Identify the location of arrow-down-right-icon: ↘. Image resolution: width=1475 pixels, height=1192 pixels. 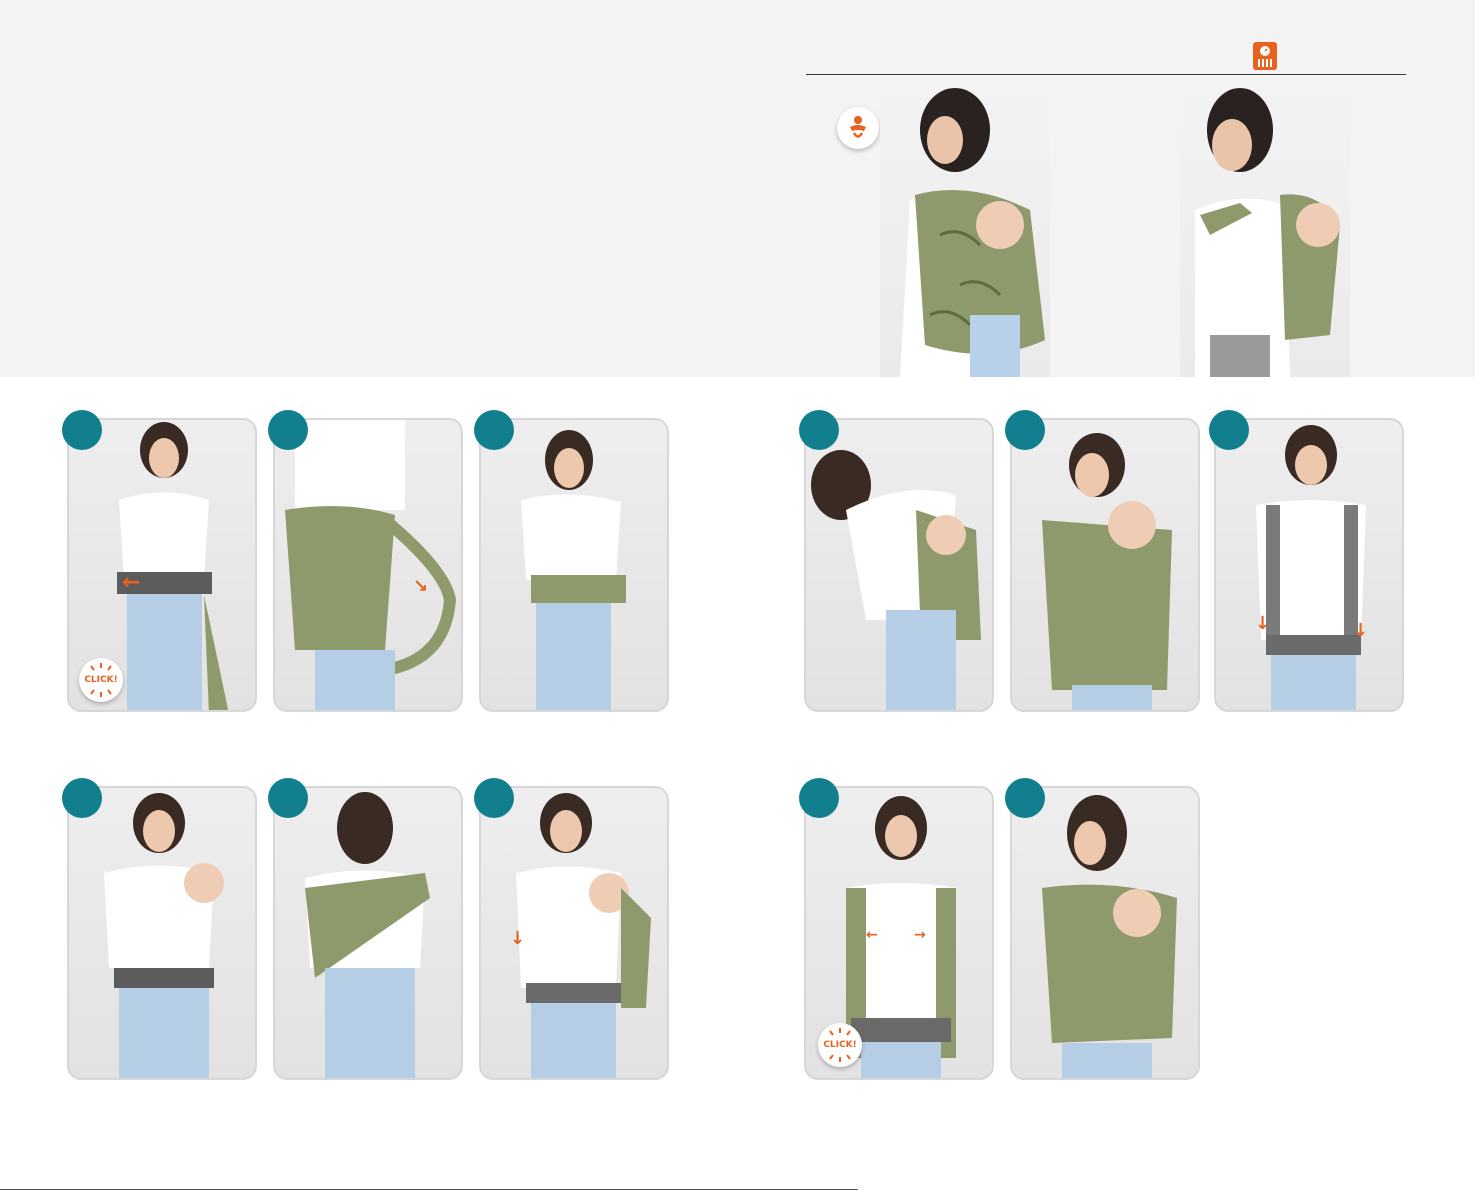
(421, 586).